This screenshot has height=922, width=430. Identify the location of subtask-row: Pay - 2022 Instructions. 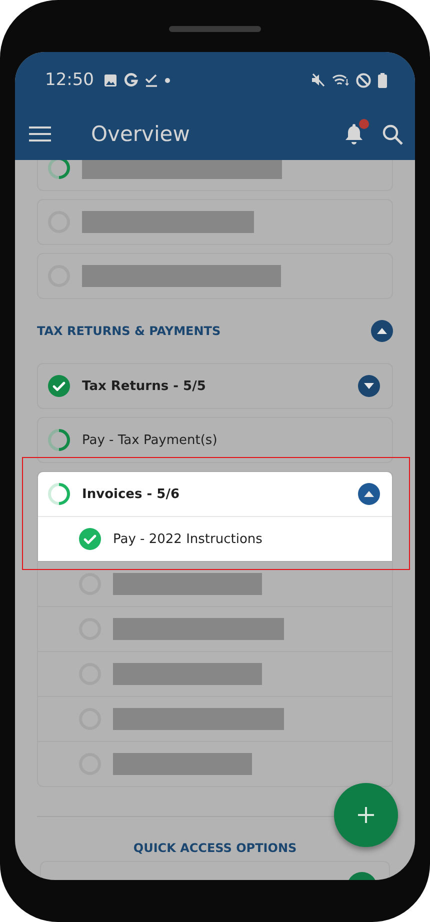
(215, 538).